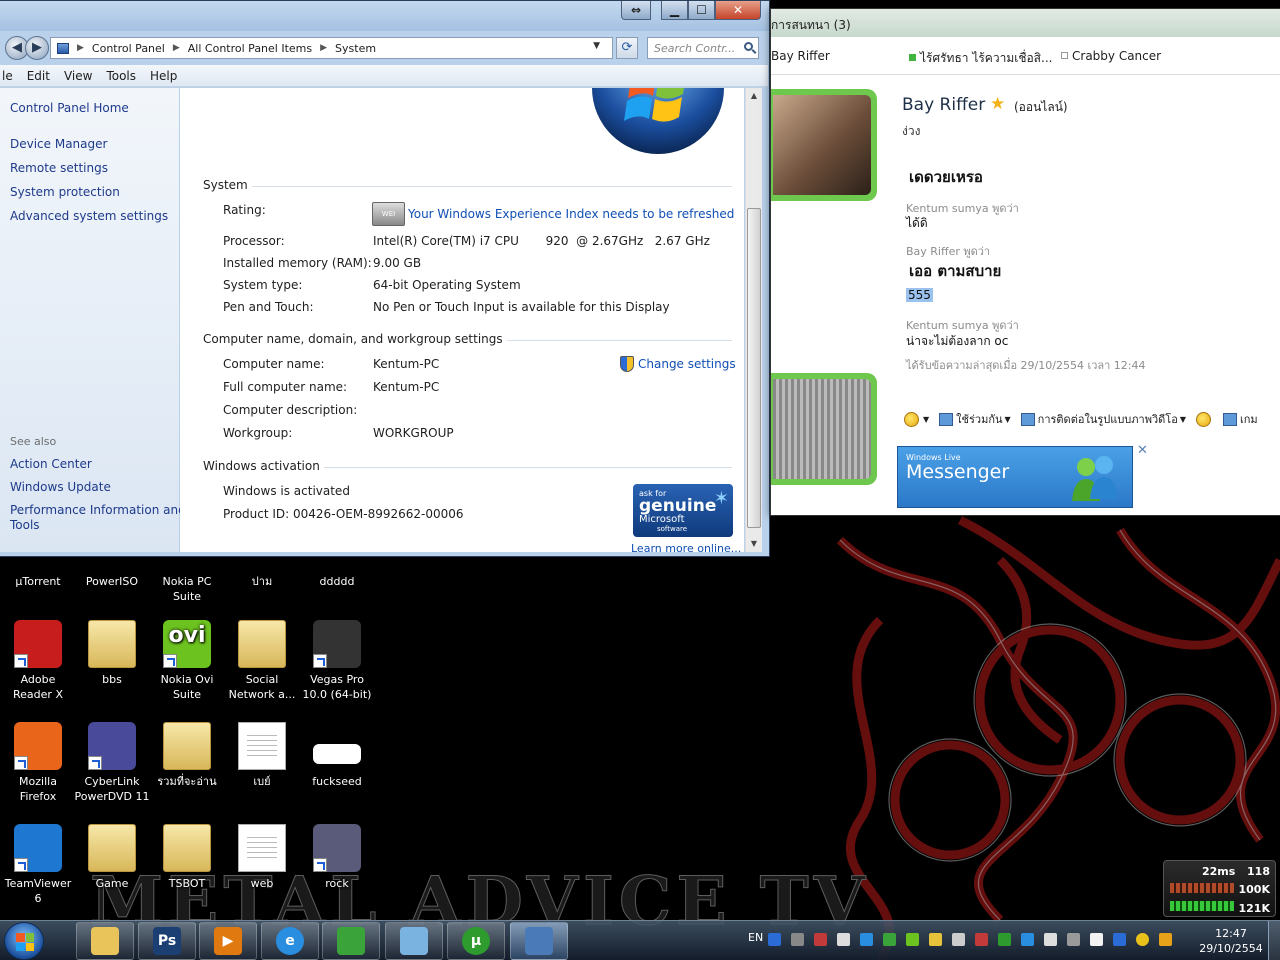 This screenshot has height=960, width=1280. What do you see at coordinates (121, 76) in the screenshot?
I see `menu-tools: Tools` at bounding box center [121, 76].